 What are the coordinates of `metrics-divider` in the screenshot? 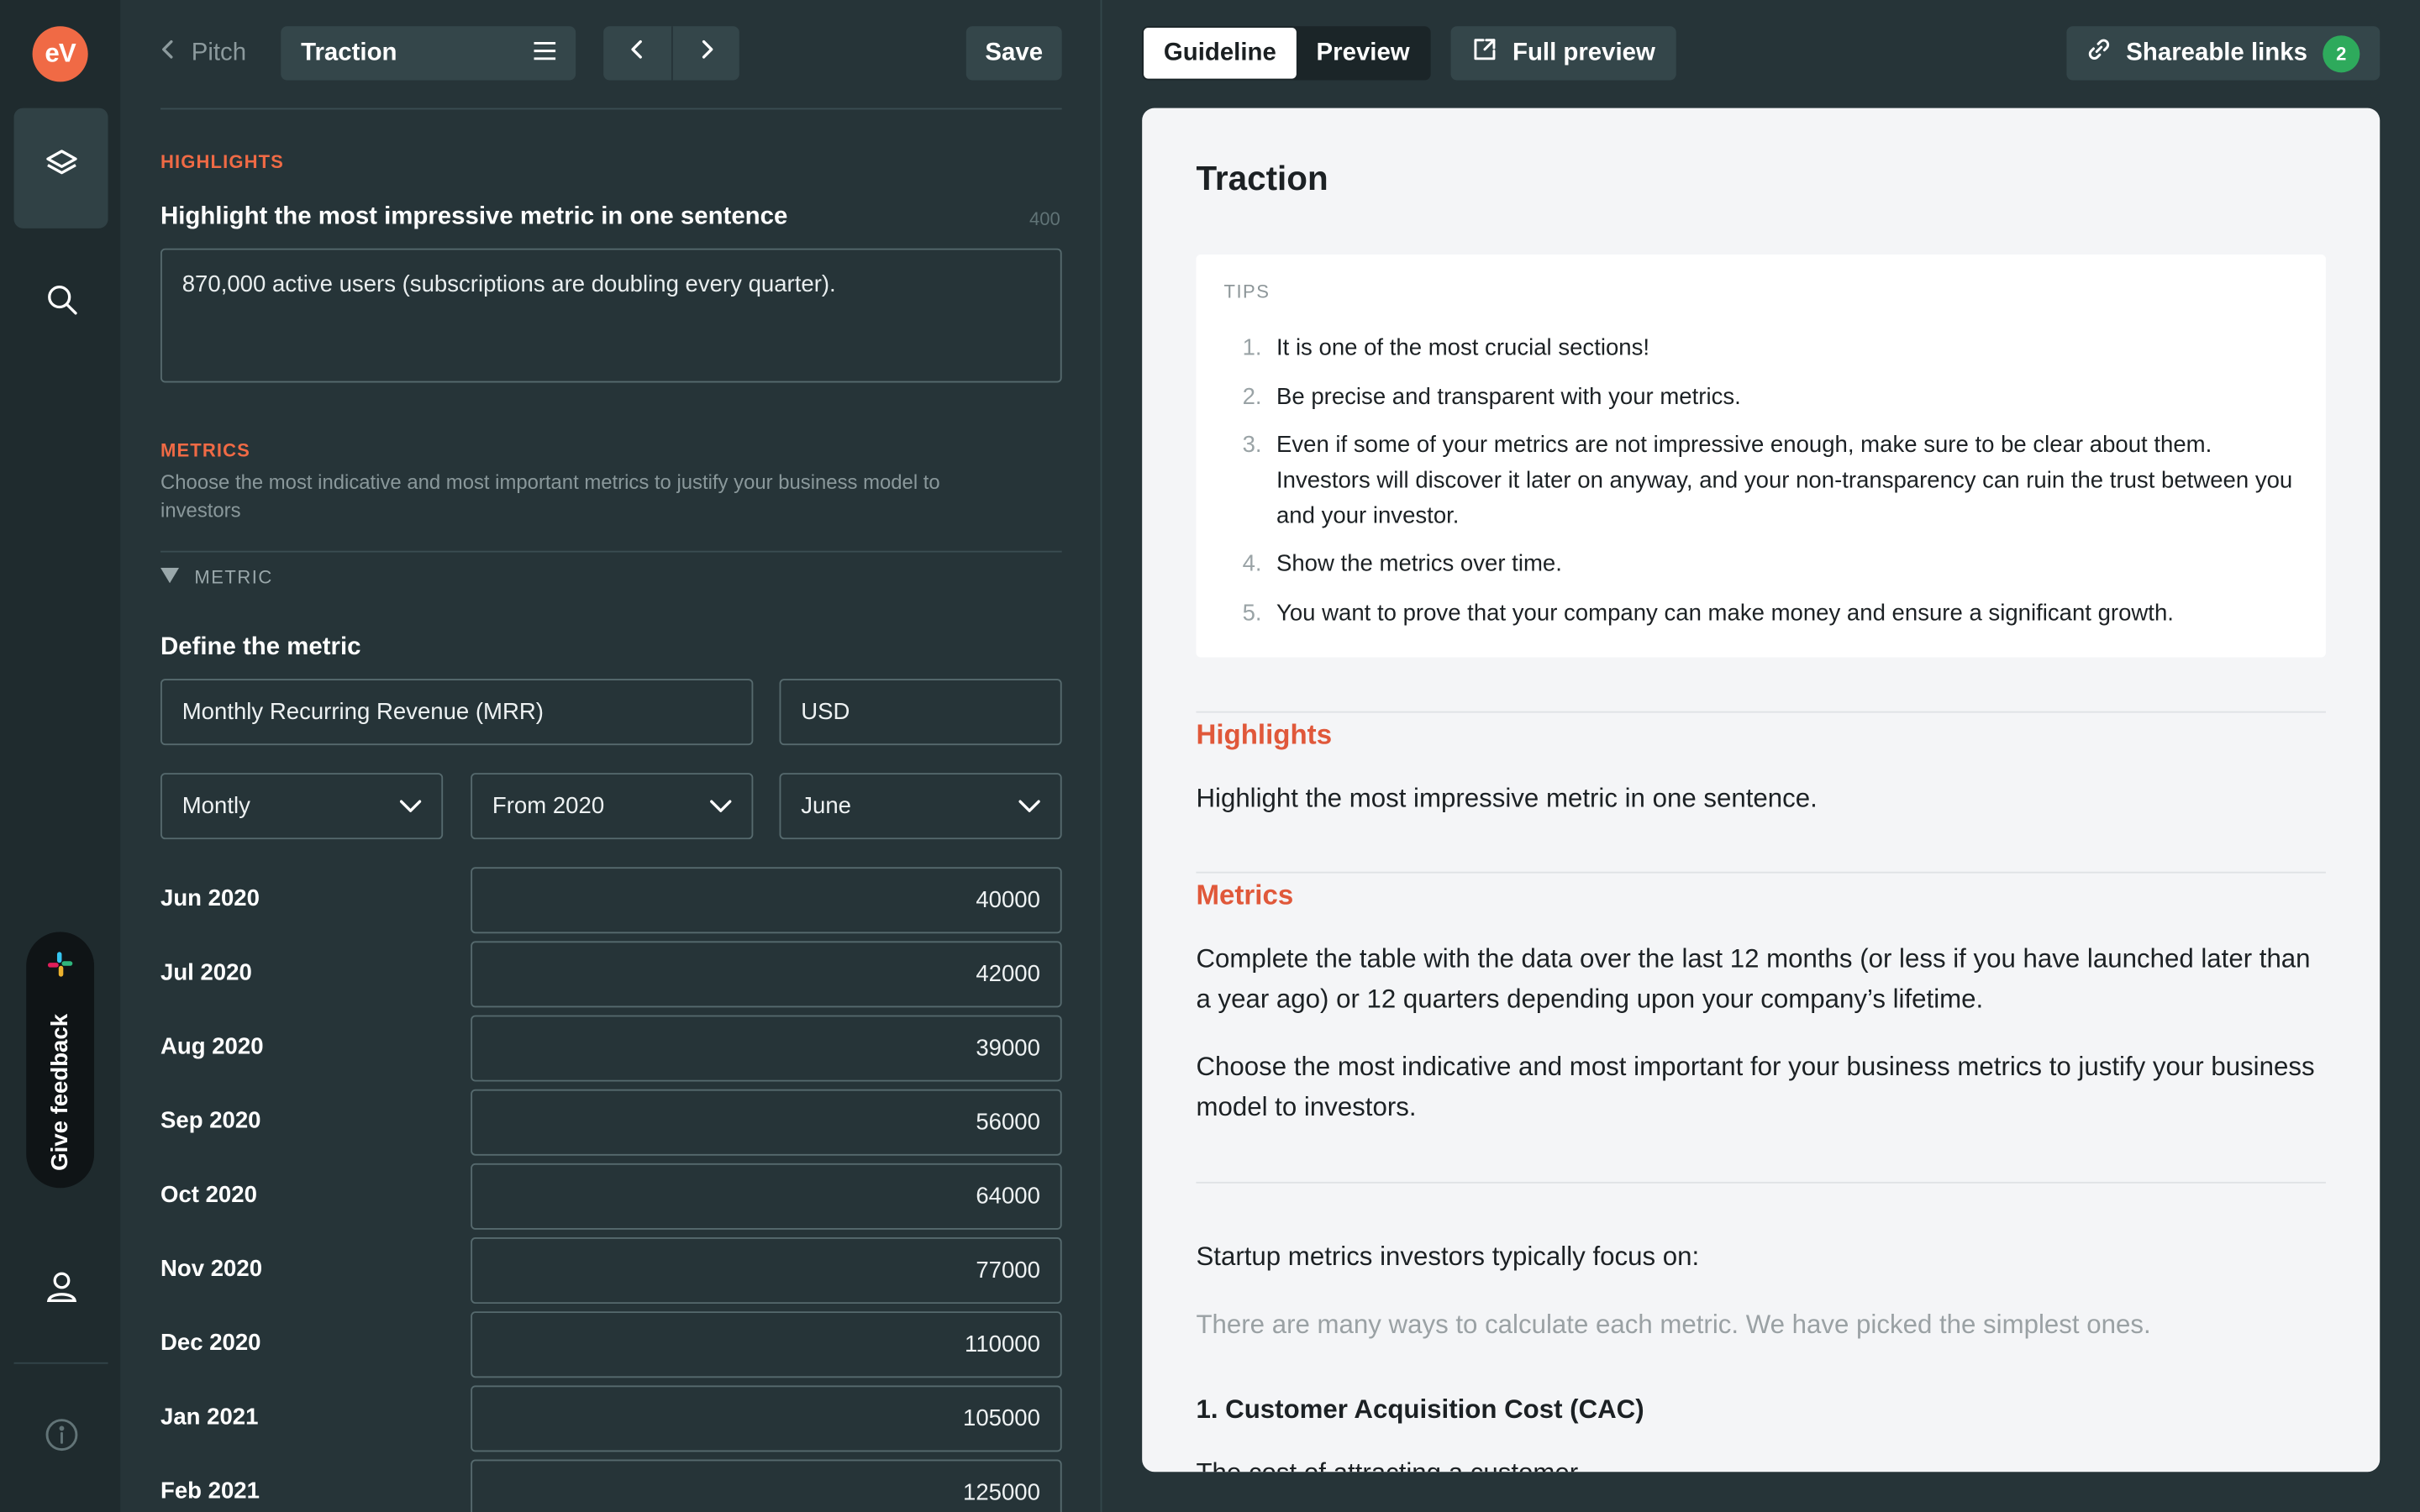 It's located at (611, 551).